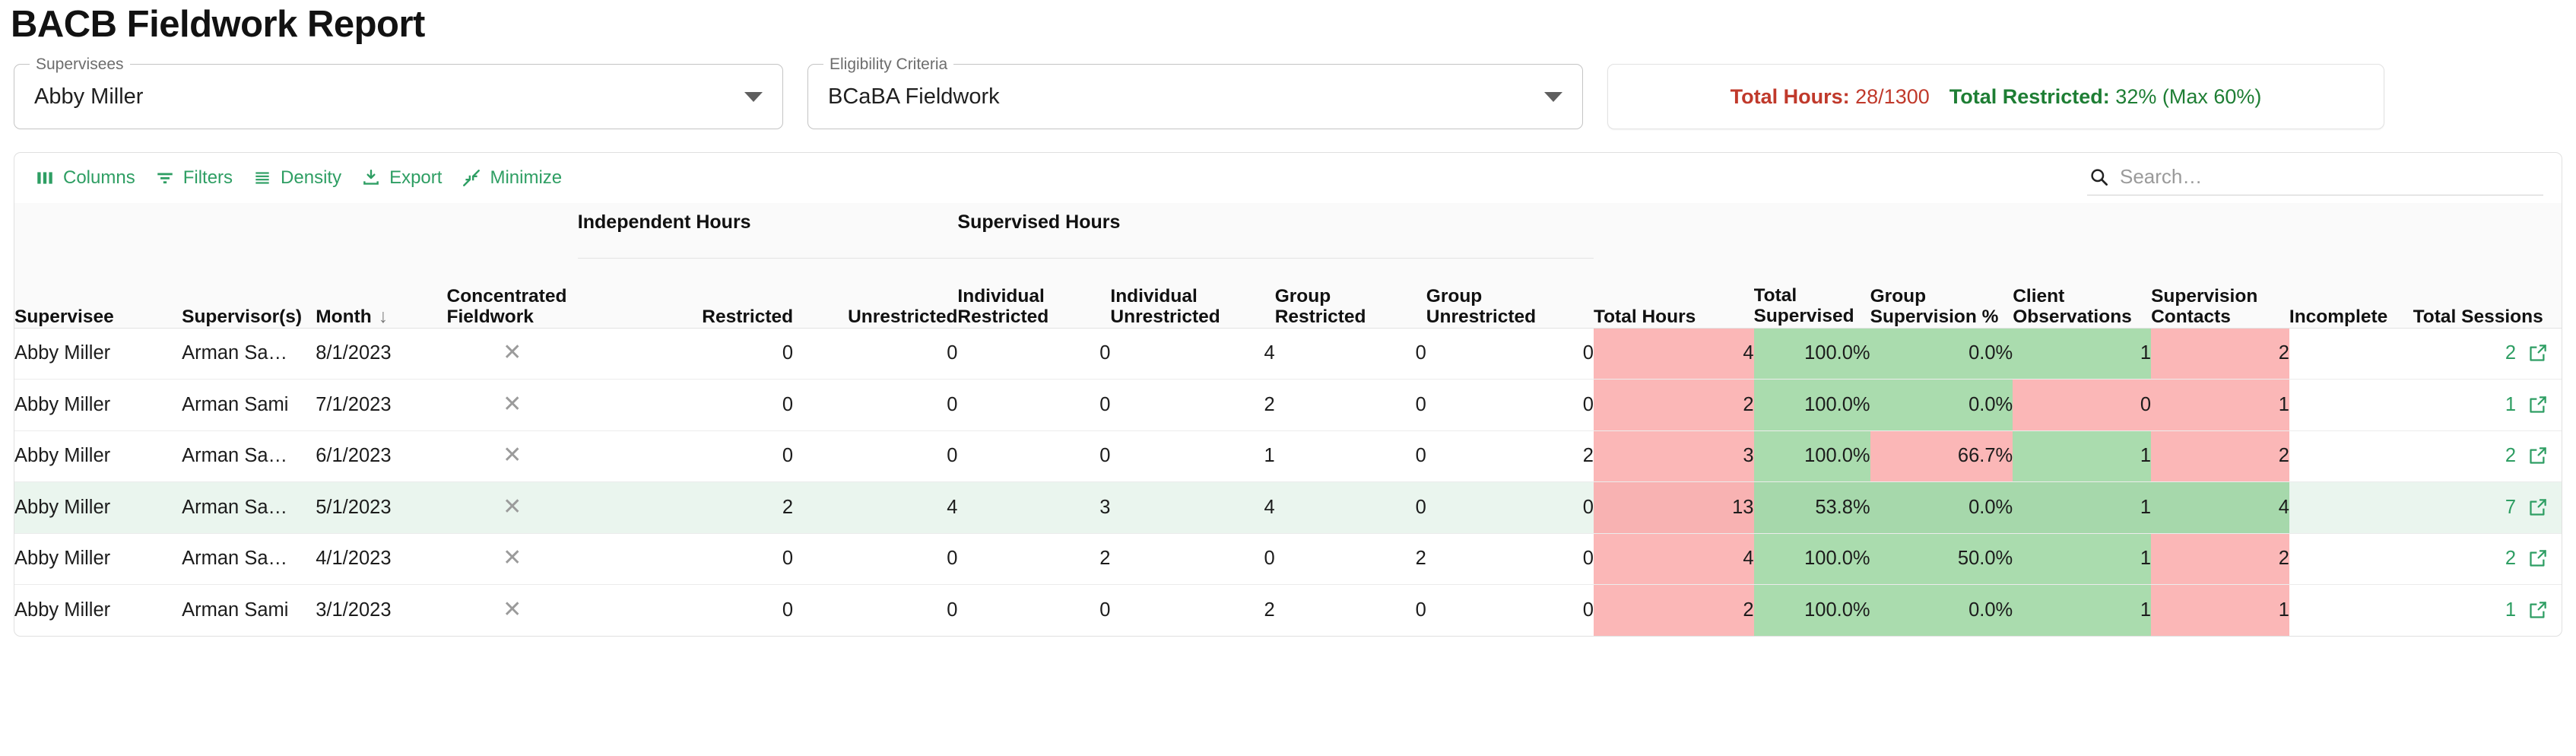 This screenshot has height=756, width=2576. Describe the element at coordinates (354, 610) in the screenshot. I see `cell-month: 3/1/2023` at that location.